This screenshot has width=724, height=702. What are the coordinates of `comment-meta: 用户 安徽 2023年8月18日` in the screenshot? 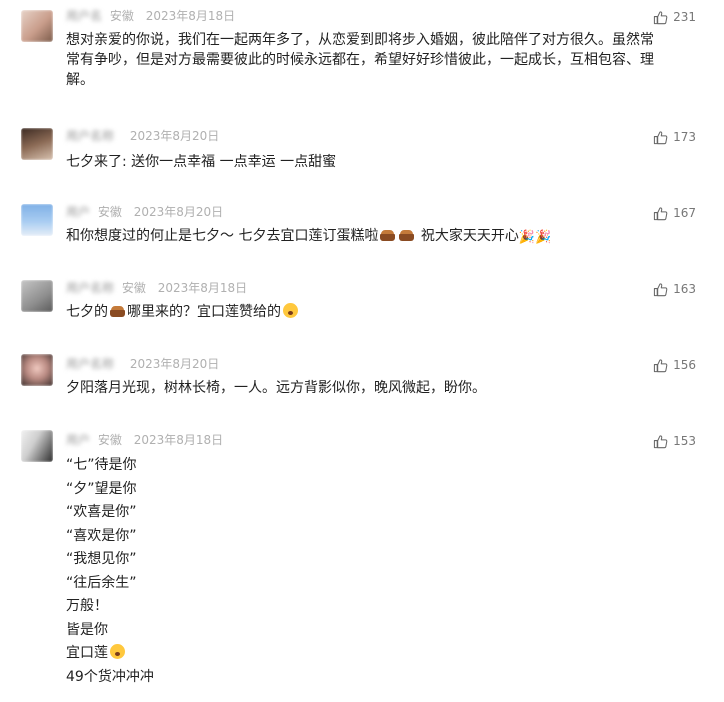 It's located at (144, 440).